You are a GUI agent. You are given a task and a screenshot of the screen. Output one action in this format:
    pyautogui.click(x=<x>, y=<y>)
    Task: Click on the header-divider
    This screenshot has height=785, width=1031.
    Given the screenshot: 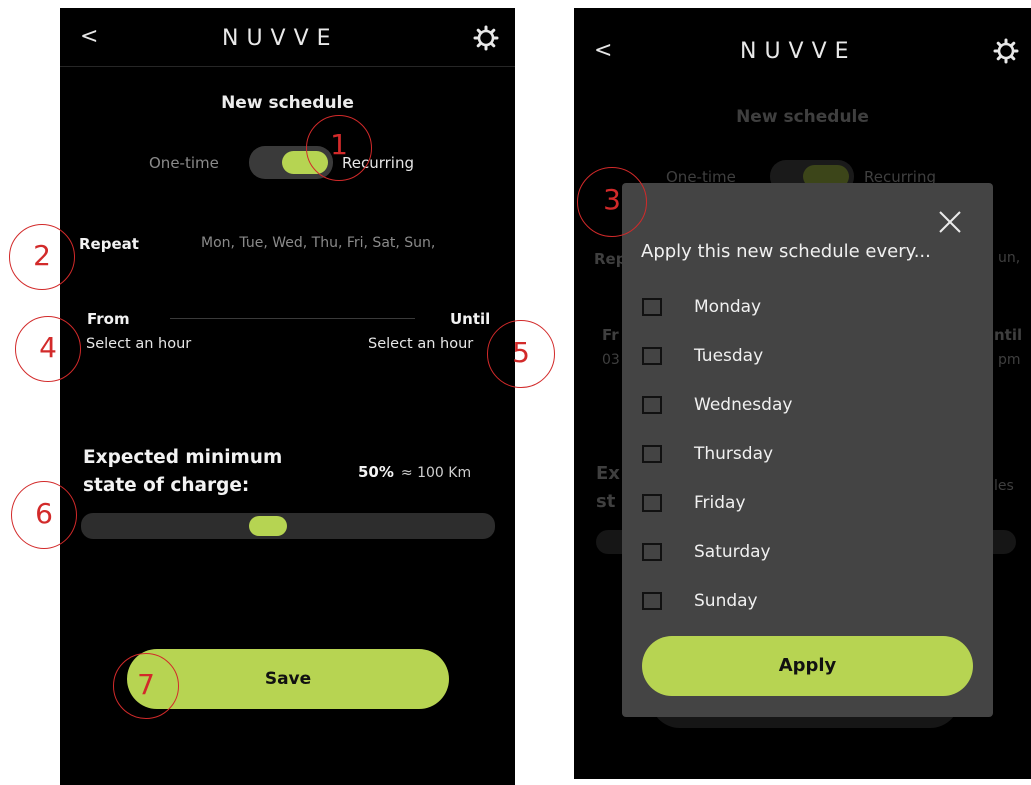 What is the action you would take?
    pyautogui.click(x=287, y=66)
    